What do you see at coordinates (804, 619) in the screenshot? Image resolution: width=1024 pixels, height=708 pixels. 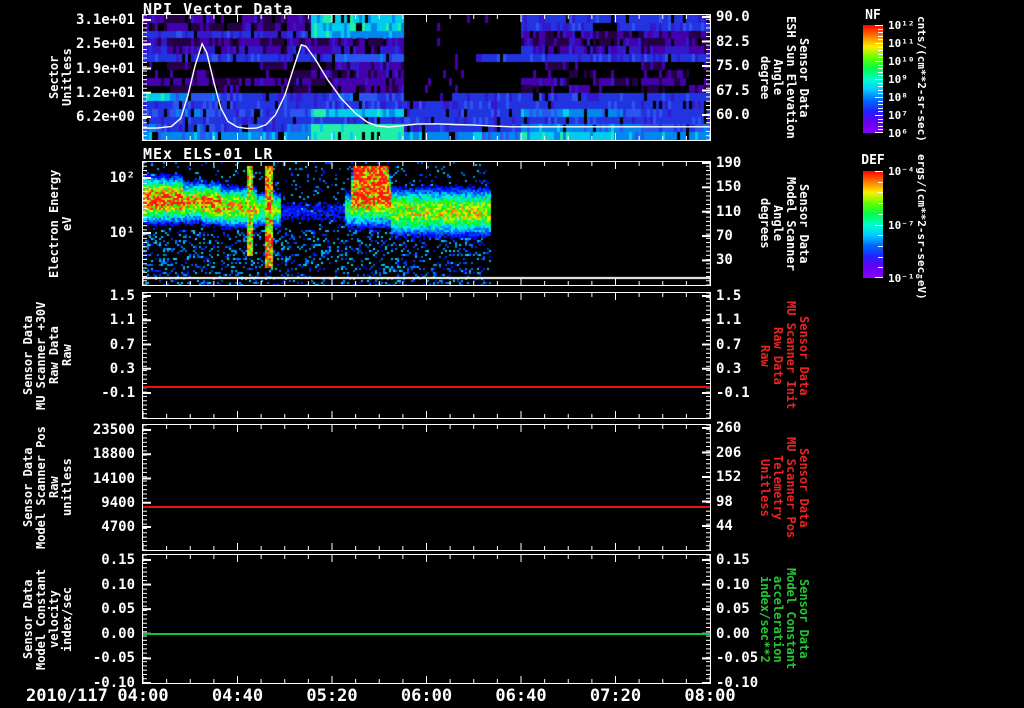 I see `model-constant-right-axis-title-line: Sensor Data` at bounding box center [804, 619].